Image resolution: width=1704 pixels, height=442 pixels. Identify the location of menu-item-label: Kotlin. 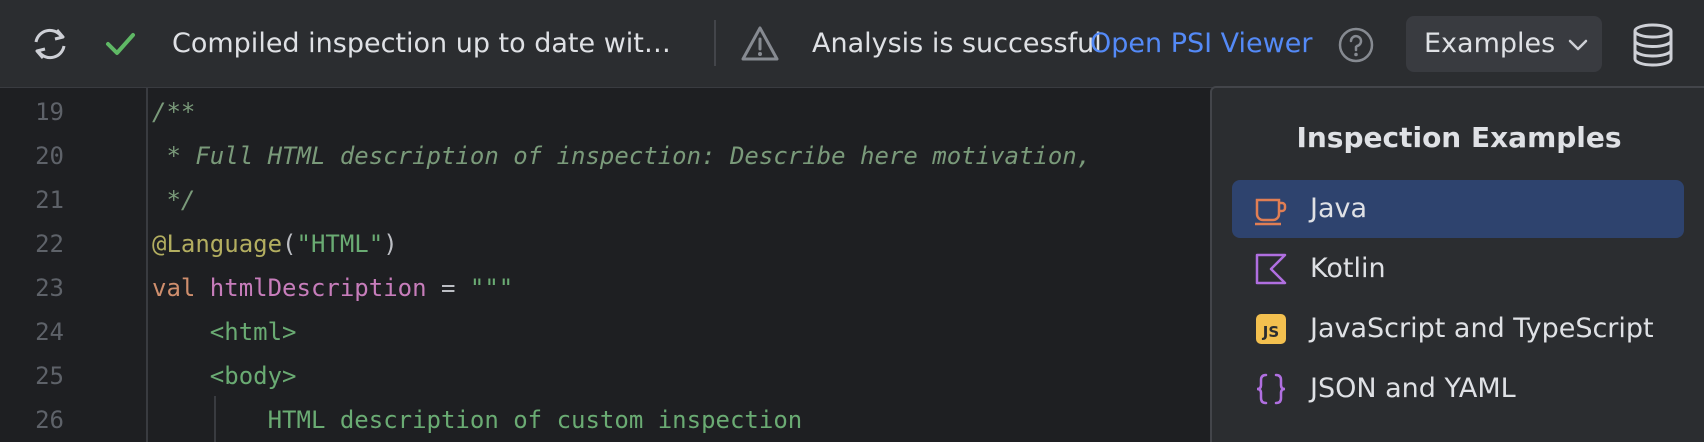
(1348, 268).